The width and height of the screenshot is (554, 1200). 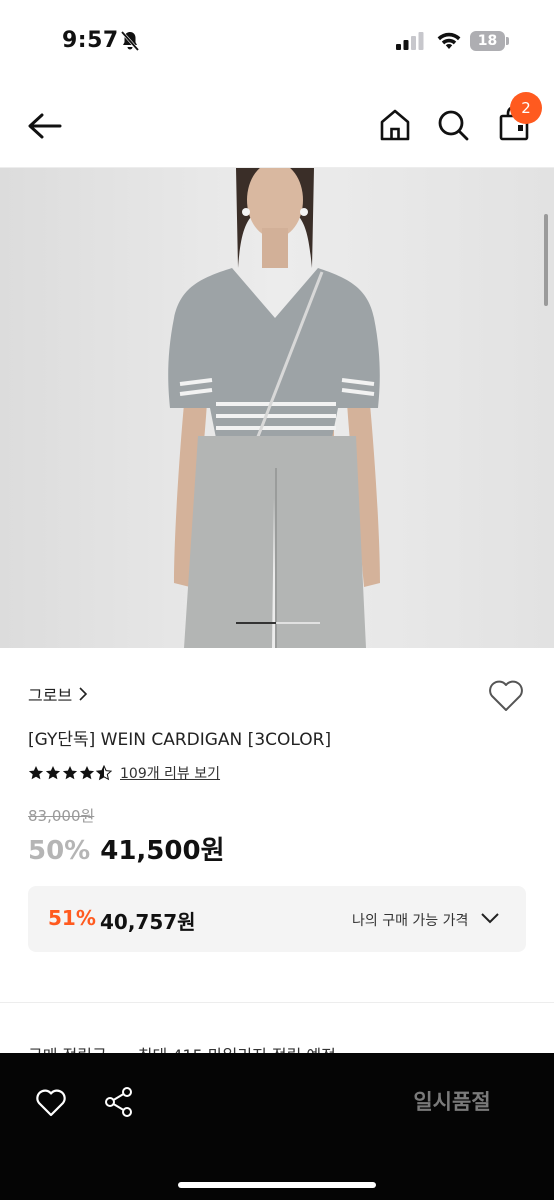 I want to click on soldout-button: 일시품절, so click(x=452, y=1103).